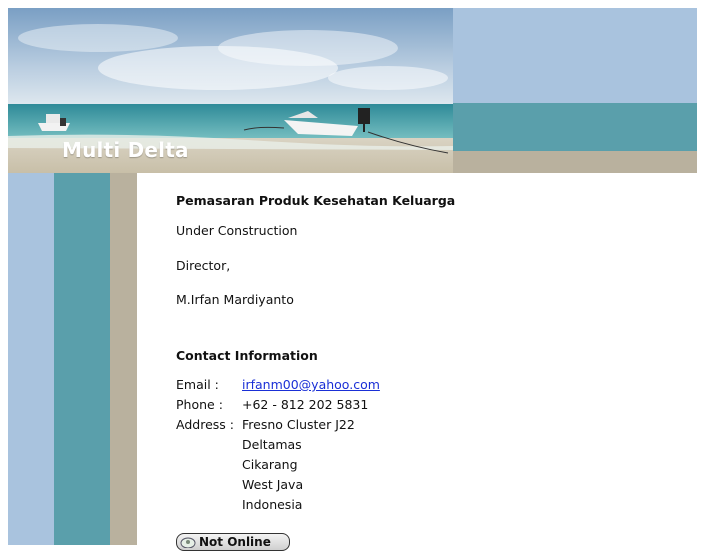  I want to click on messenger-status-icon, so click(188, 542).